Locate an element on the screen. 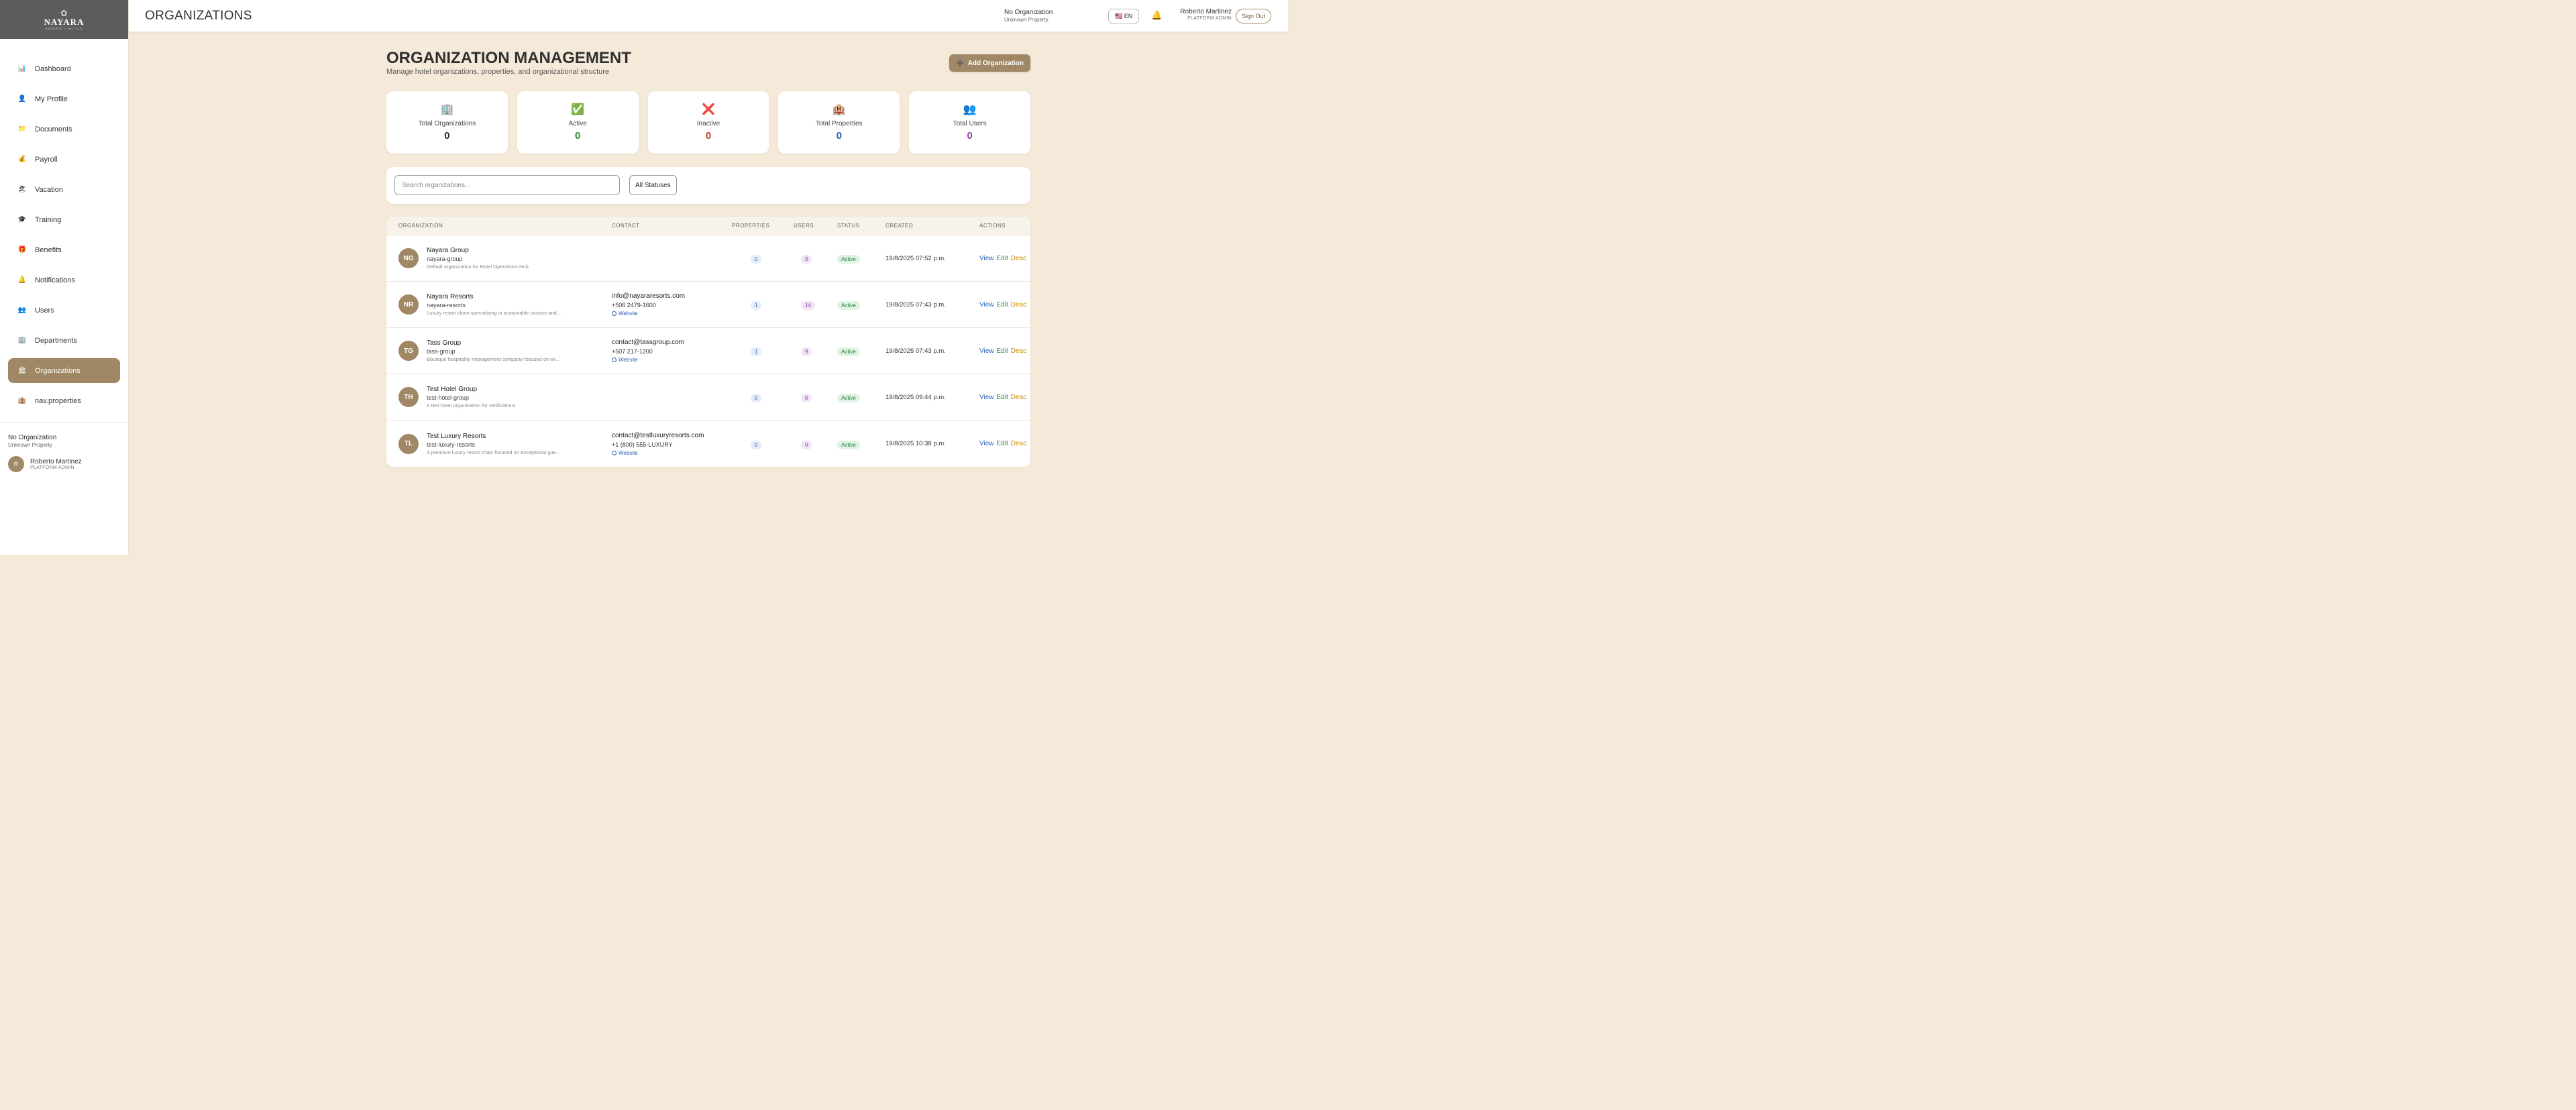 Image resolution: width=2576 pixels, height=1110 pixels. header-title: ORGANIZATIONS is located at coordinates (198, 16).